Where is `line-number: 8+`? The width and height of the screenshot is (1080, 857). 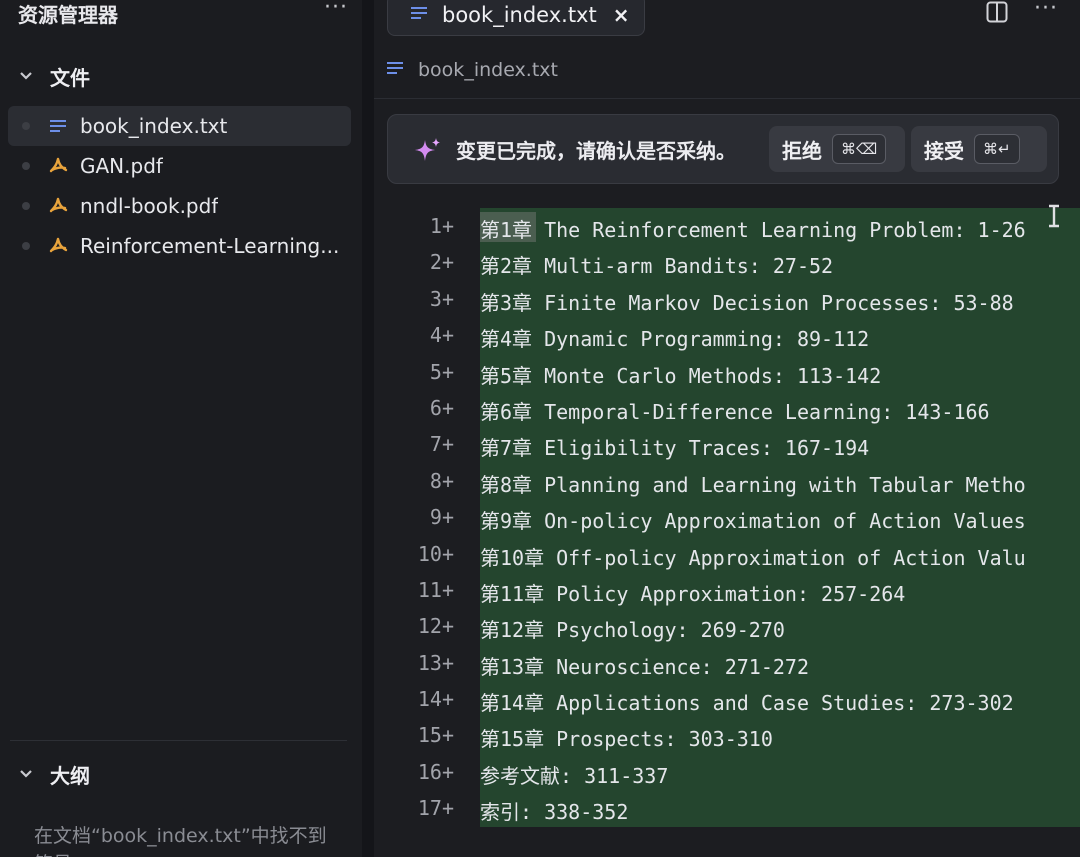 line-number: 8+ is located at coordinates (441, 480).